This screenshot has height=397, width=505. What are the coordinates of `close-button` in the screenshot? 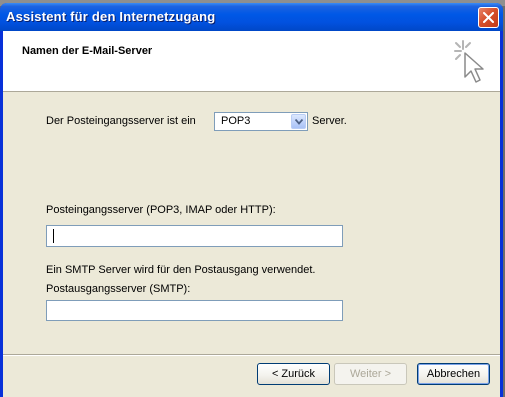 It's located at (488, 17).